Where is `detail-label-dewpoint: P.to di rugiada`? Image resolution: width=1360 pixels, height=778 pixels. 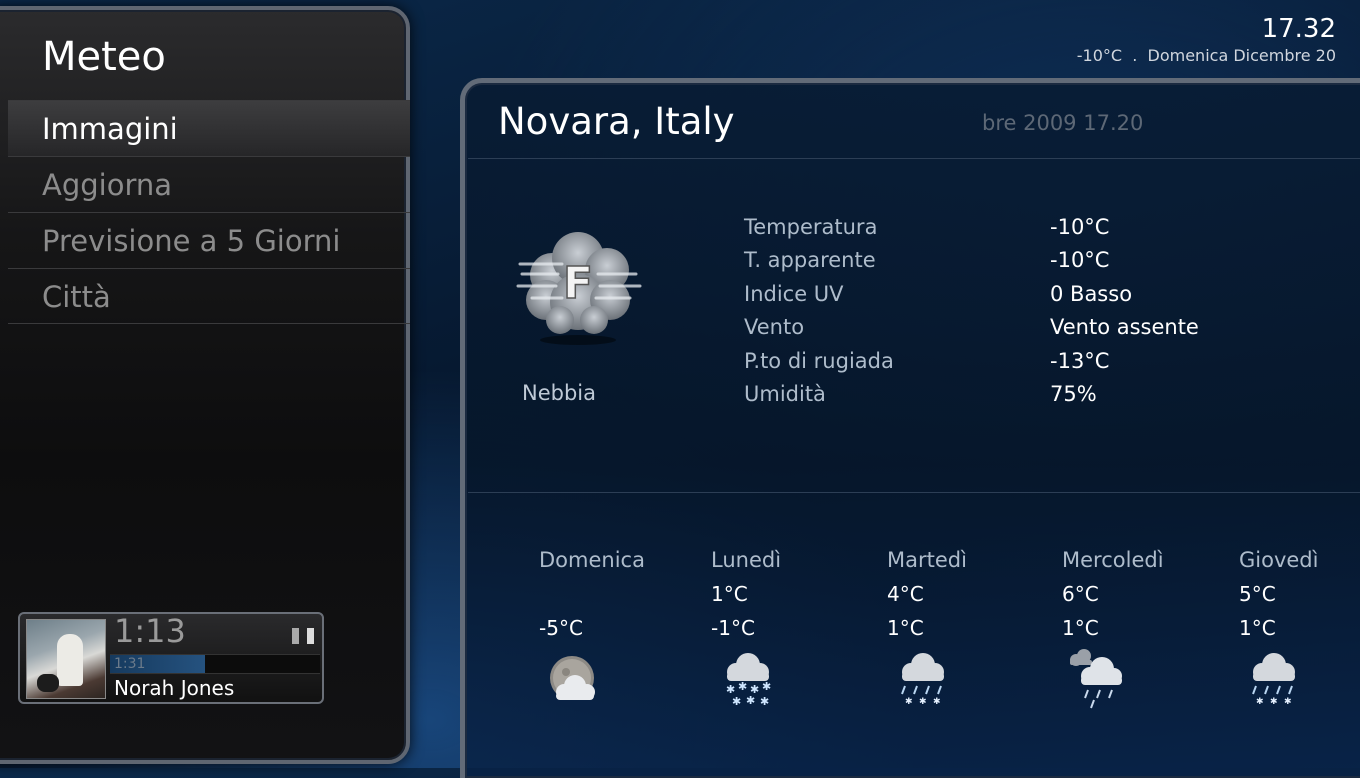
detail-label-dewpoint: P.to di rugiada is located at coordinates (819, 360).